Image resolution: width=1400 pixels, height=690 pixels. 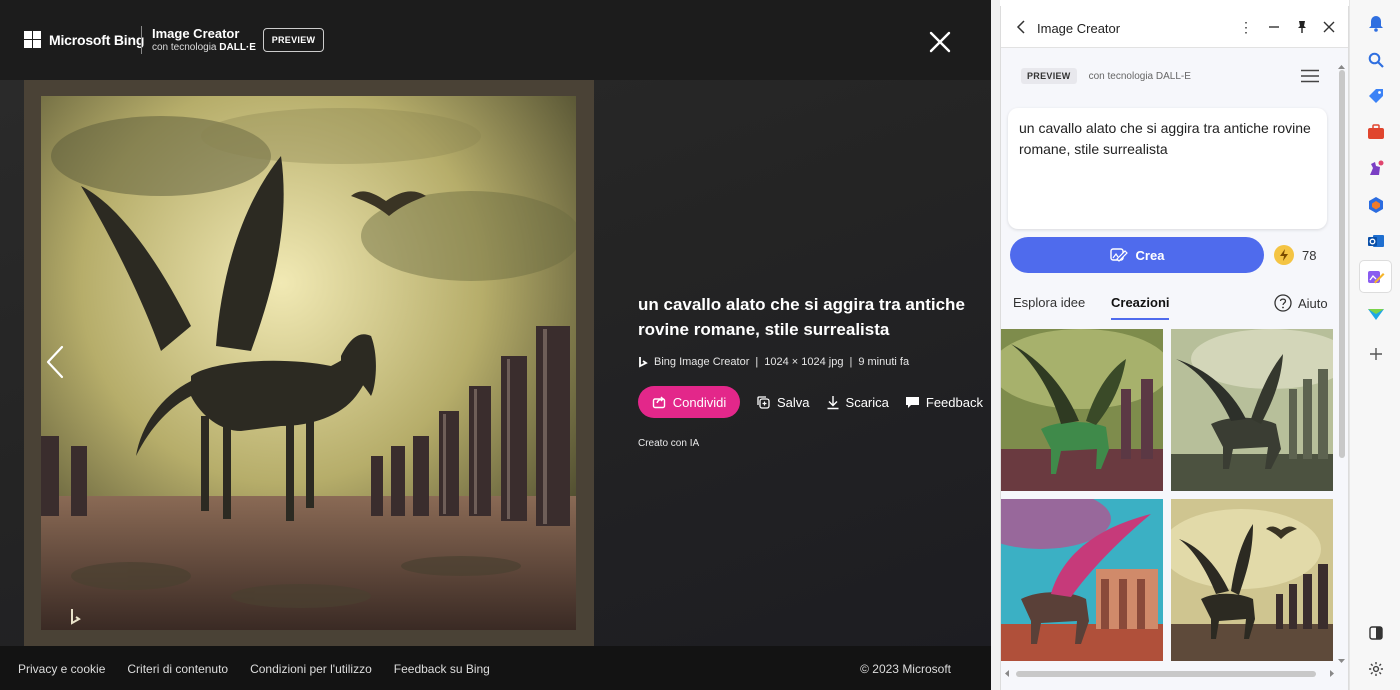 What do you see at coordinates (884, 362) in the screenshot?
I see `meta-time: 9 minuti fa` at bounding box center [884, 362].